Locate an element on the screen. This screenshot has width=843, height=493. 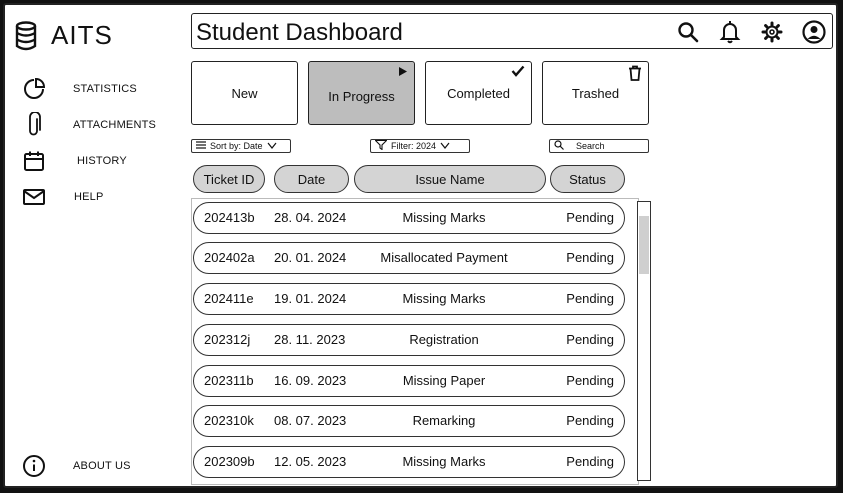
tab-in-progress: In Progress is located at coordinates (361, 93).